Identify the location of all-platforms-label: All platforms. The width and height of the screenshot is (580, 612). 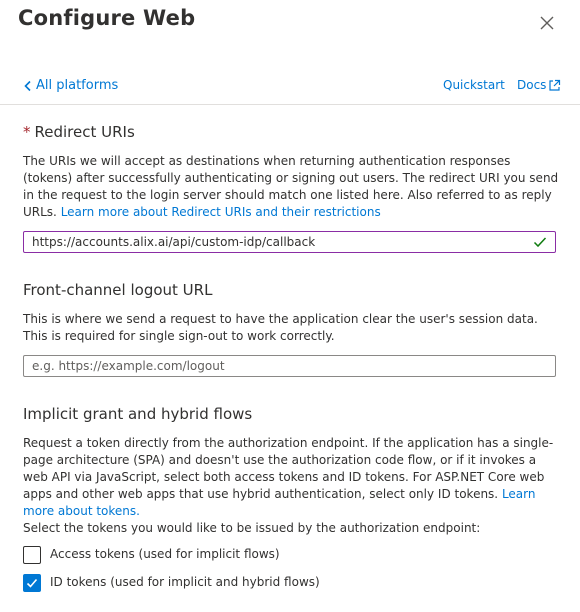
(77, 85).